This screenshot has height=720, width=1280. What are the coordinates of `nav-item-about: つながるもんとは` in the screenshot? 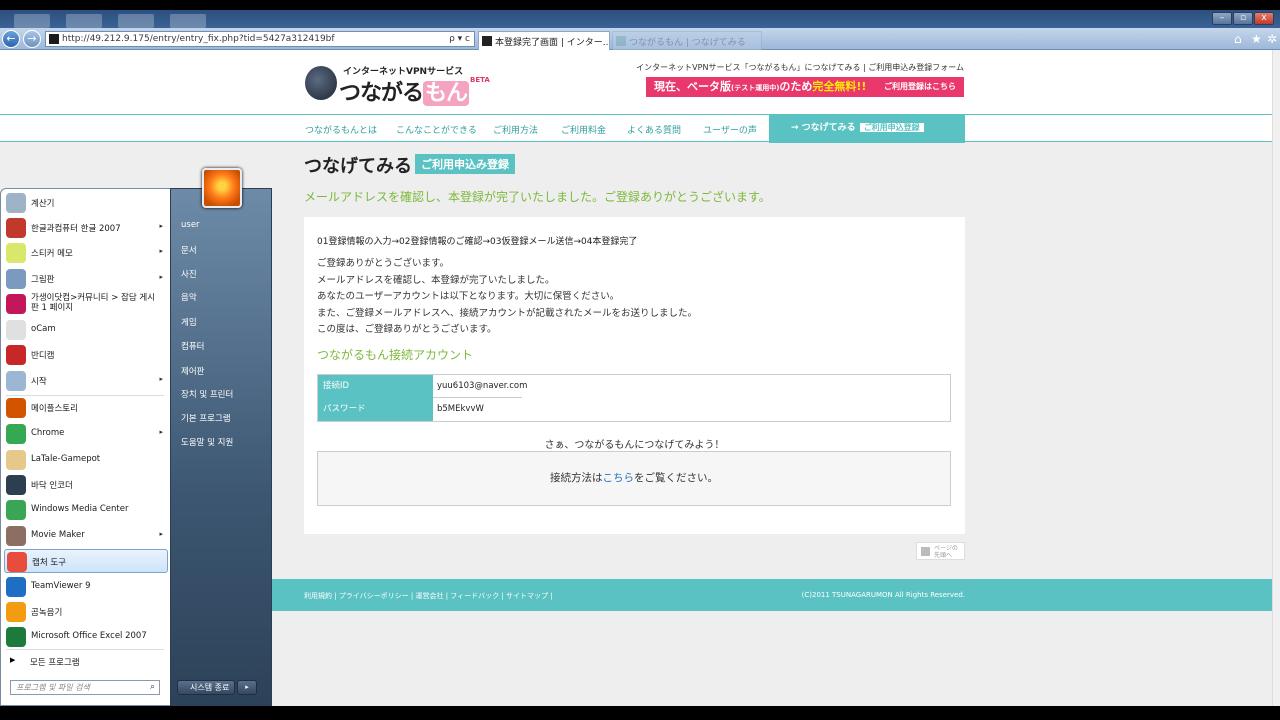 It's located at (341, 129).